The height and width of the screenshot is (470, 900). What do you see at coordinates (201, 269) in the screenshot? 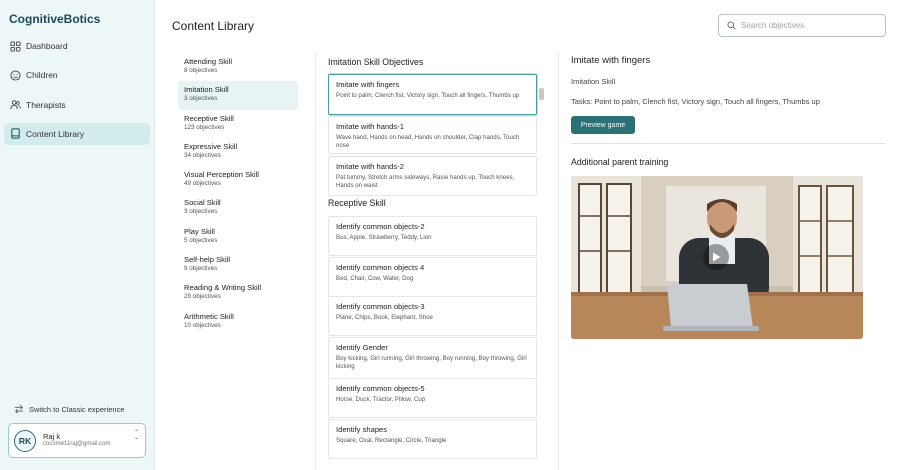
I see `category-count: 9 objectives` at bounding box center [201, 269].